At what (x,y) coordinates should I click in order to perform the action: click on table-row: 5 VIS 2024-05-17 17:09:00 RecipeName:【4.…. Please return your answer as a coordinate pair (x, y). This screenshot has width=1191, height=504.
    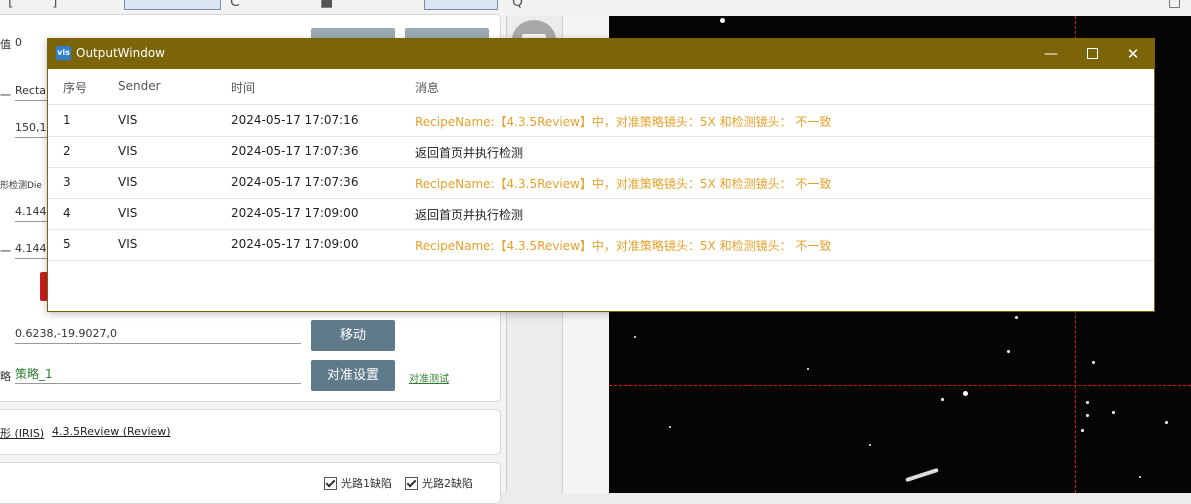
    Looking at the image, I should click on (601, 245).